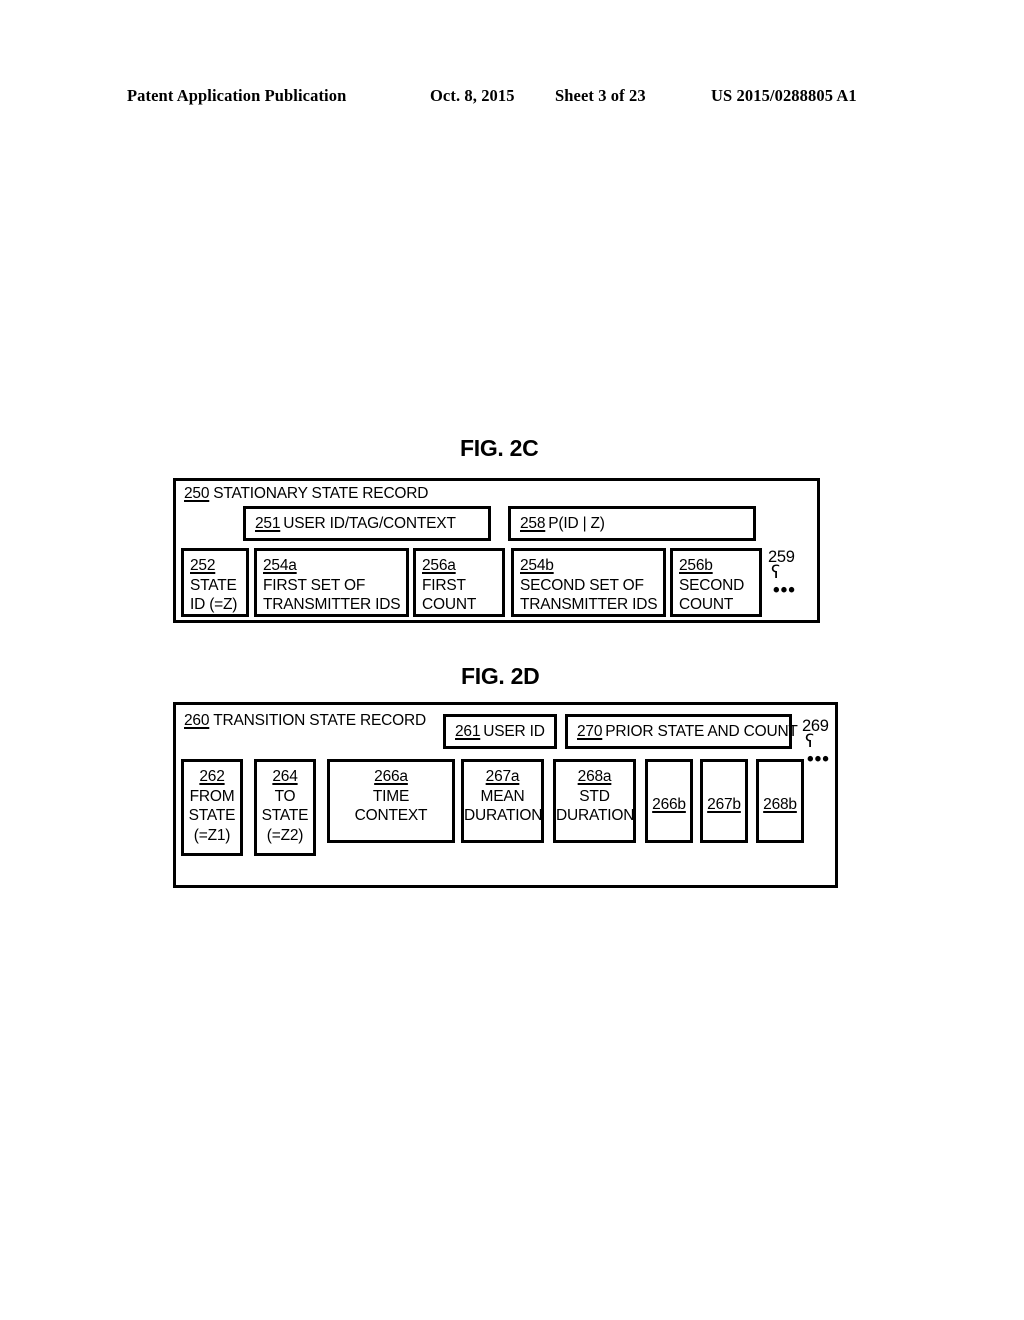 The image size is (1024, 1320). What do you see at coordinates (369, 523) in the screenshot?
I see `fig2c-field-251-label: USER ID/TAG/CONTEXT` at bounding box center [369, 523].